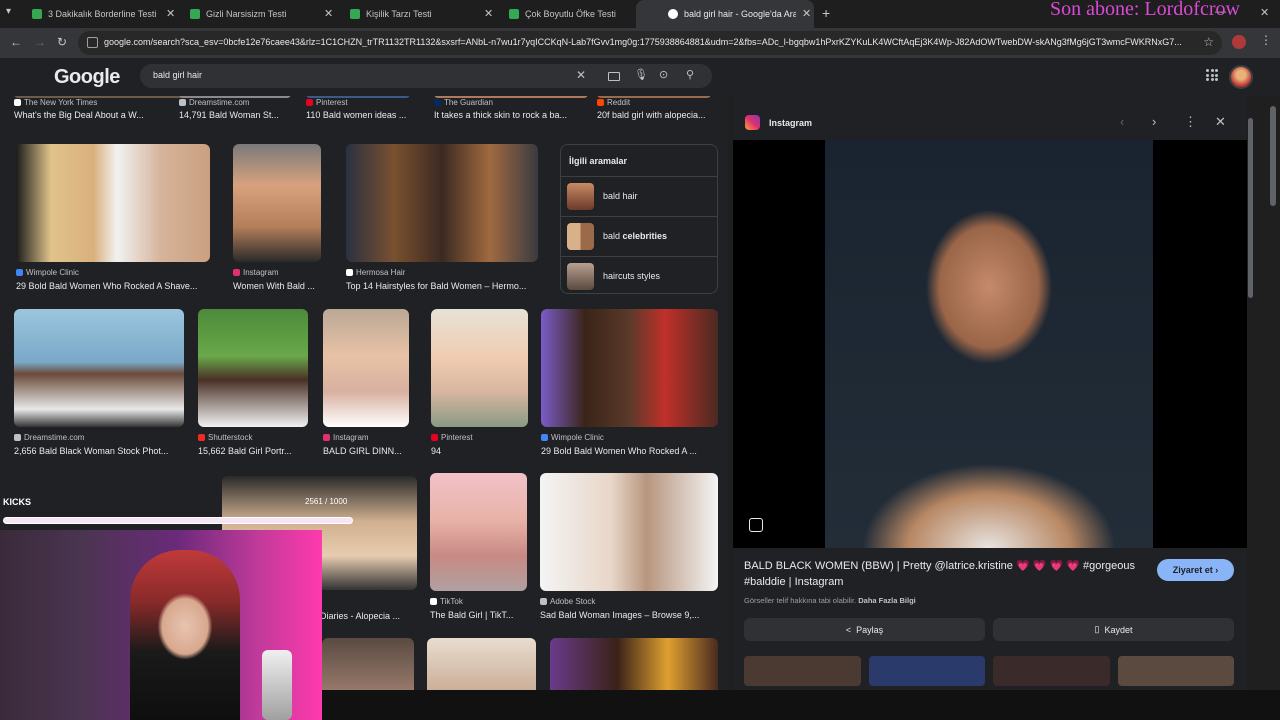  I want to click on keyboard-icon, so click(614, 76).